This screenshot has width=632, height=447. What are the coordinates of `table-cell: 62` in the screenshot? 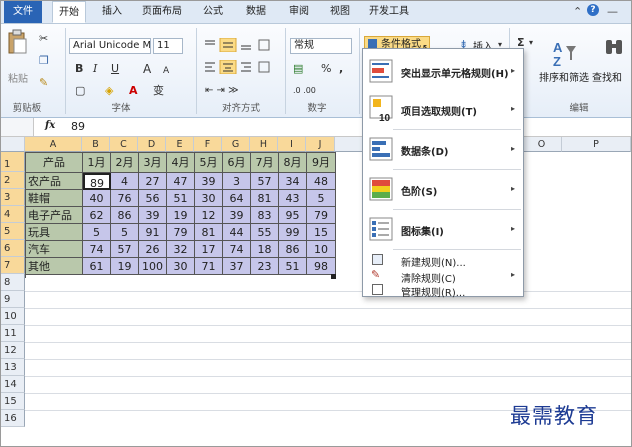 It's located at (97, 215).